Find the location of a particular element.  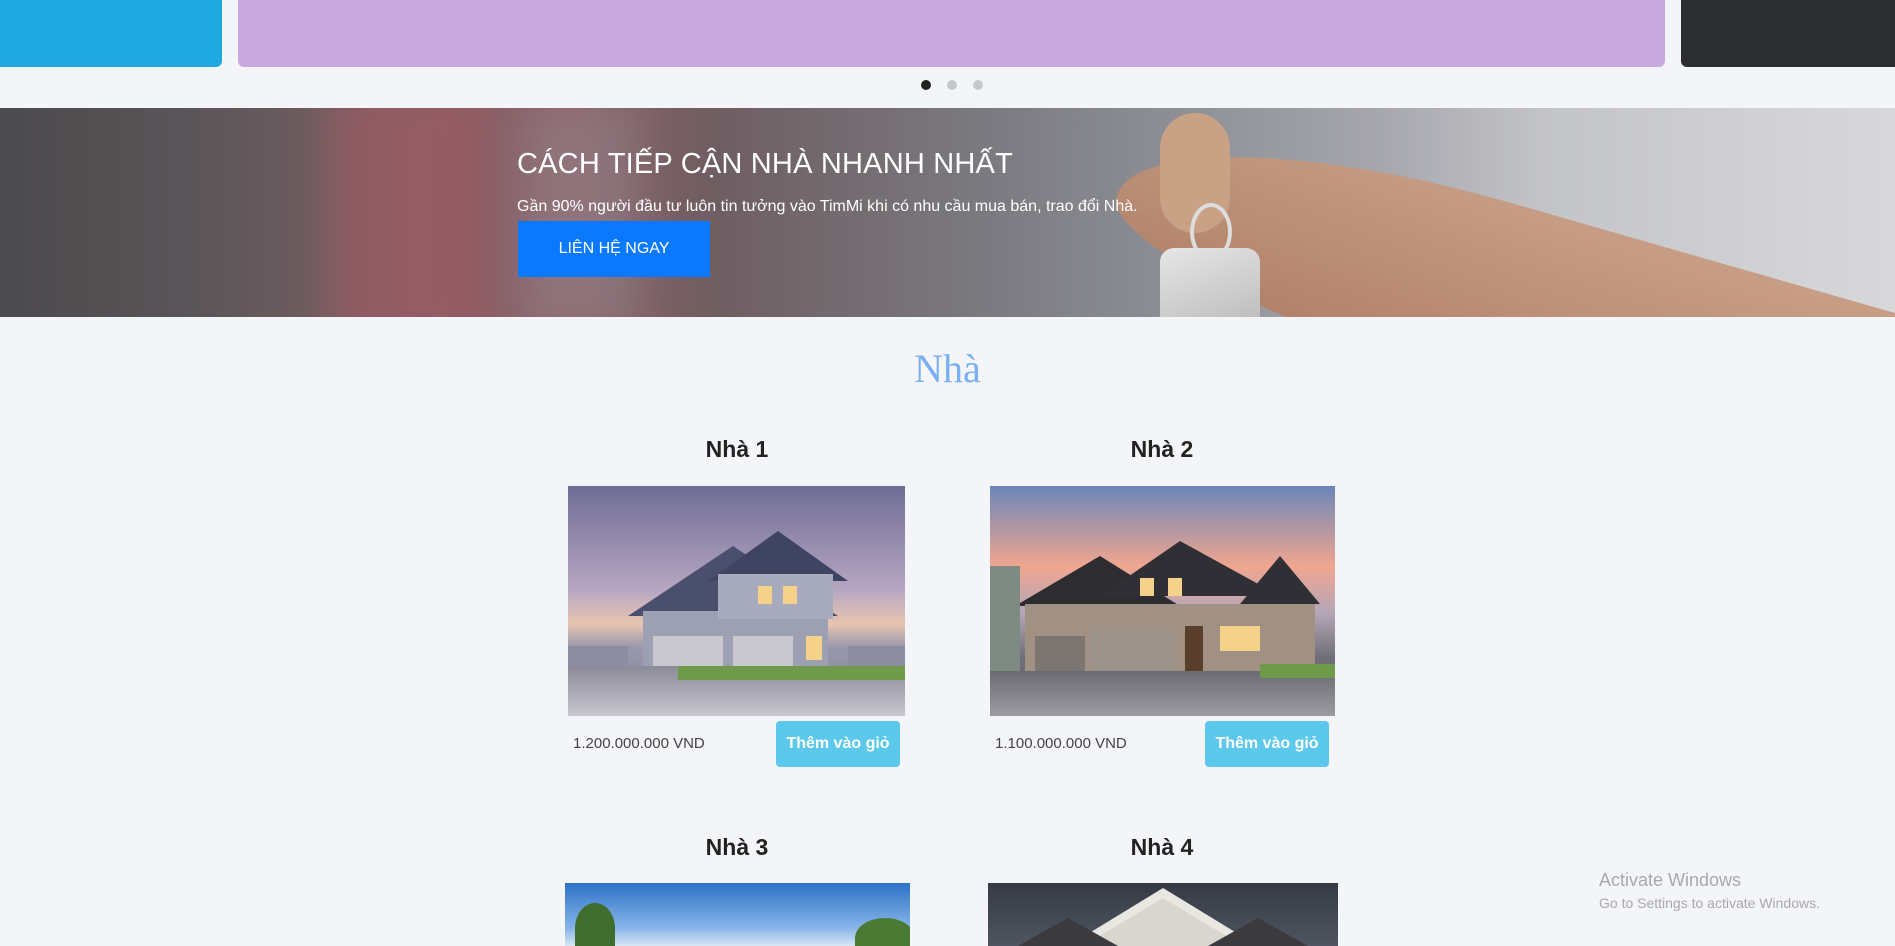

banner-title: CÁCH TIẾP CẬN NHÀ NHANH NHẤT is located at coordinates (765, 164).